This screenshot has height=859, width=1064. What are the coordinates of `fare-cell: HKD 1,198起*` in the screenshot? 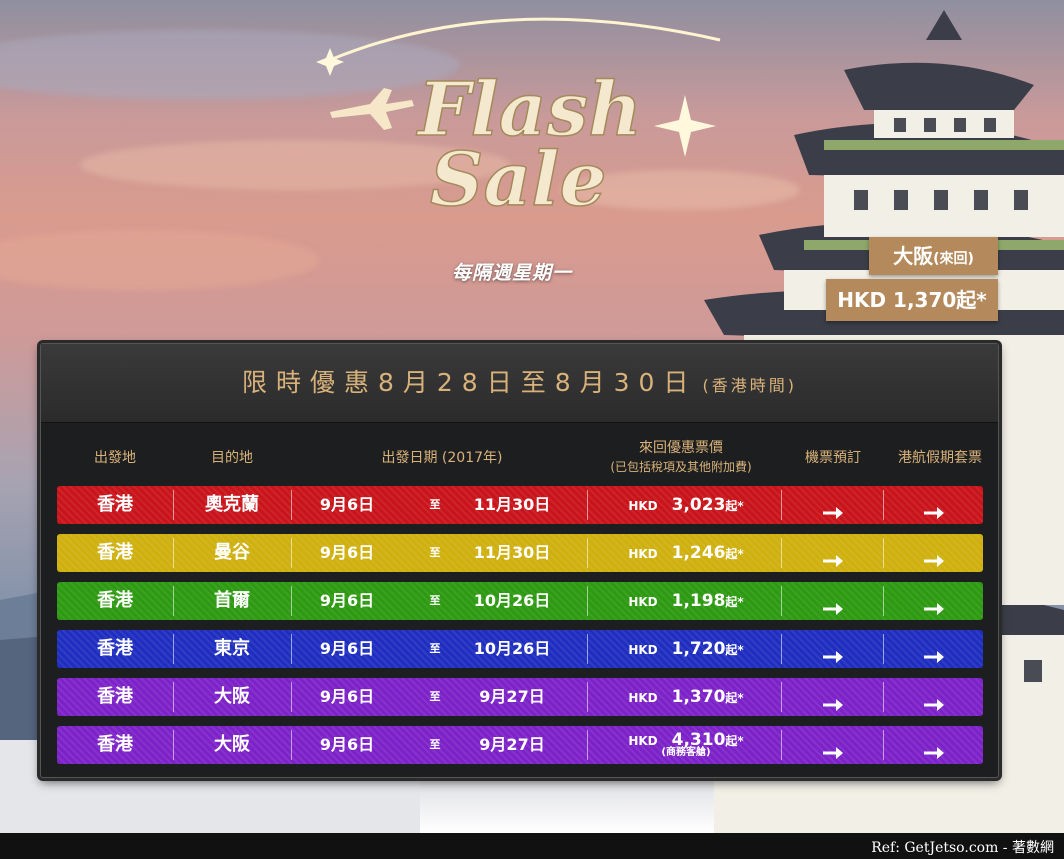 It's located at (686, 601).